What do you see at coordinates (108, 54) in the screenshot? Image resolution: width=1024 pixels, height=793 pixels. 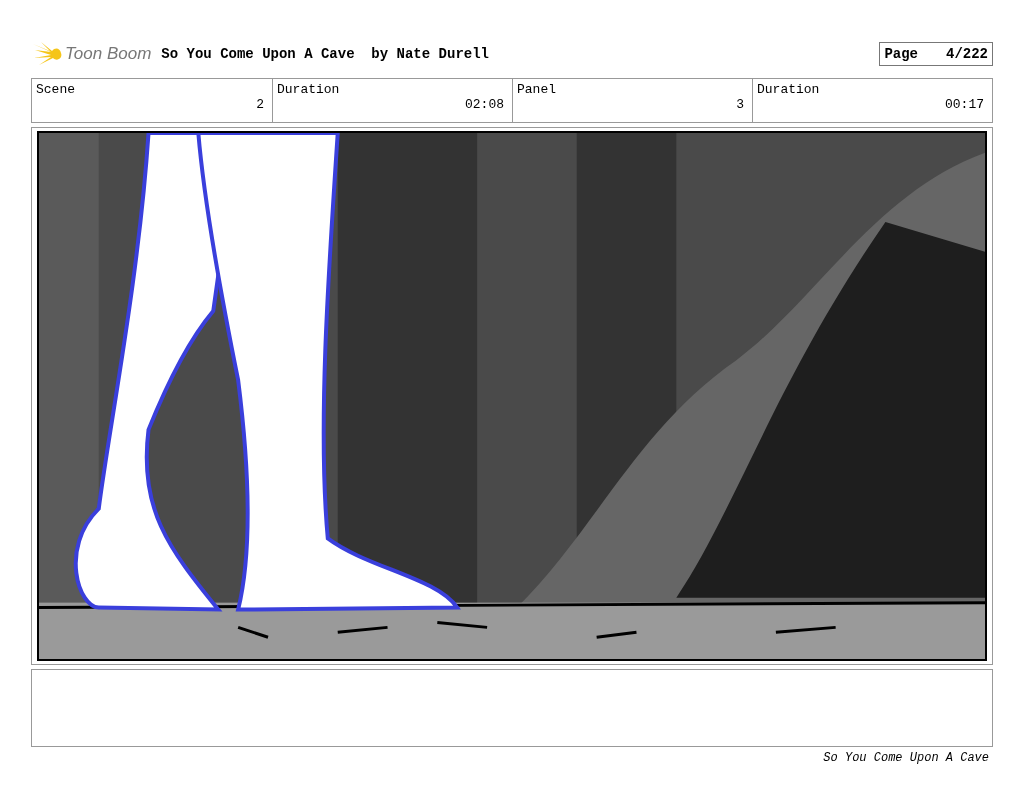 I see `logo-text: Toon Boom` at bounding box center [108, 54].